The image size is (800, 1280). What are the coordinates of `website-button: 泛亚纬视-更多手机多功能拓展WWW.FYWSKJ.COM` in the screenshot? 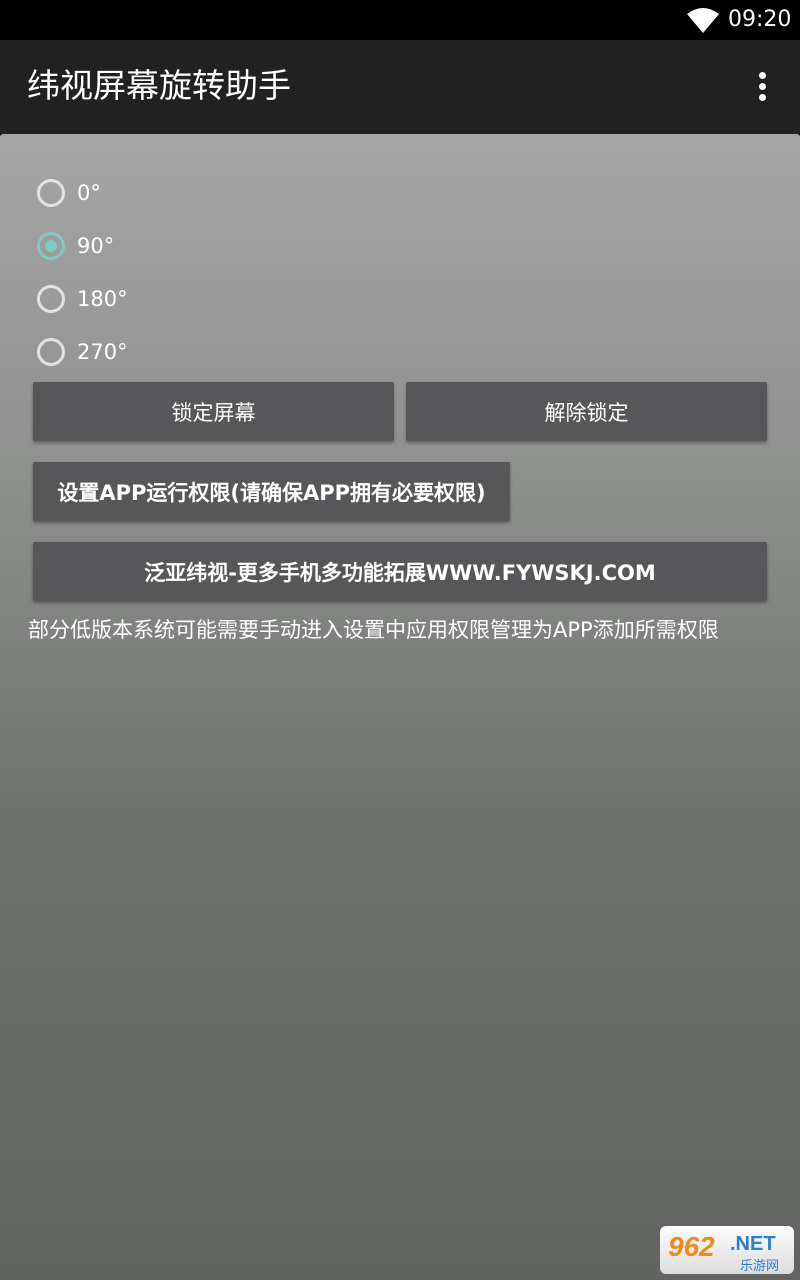 It's located at (400, 571).